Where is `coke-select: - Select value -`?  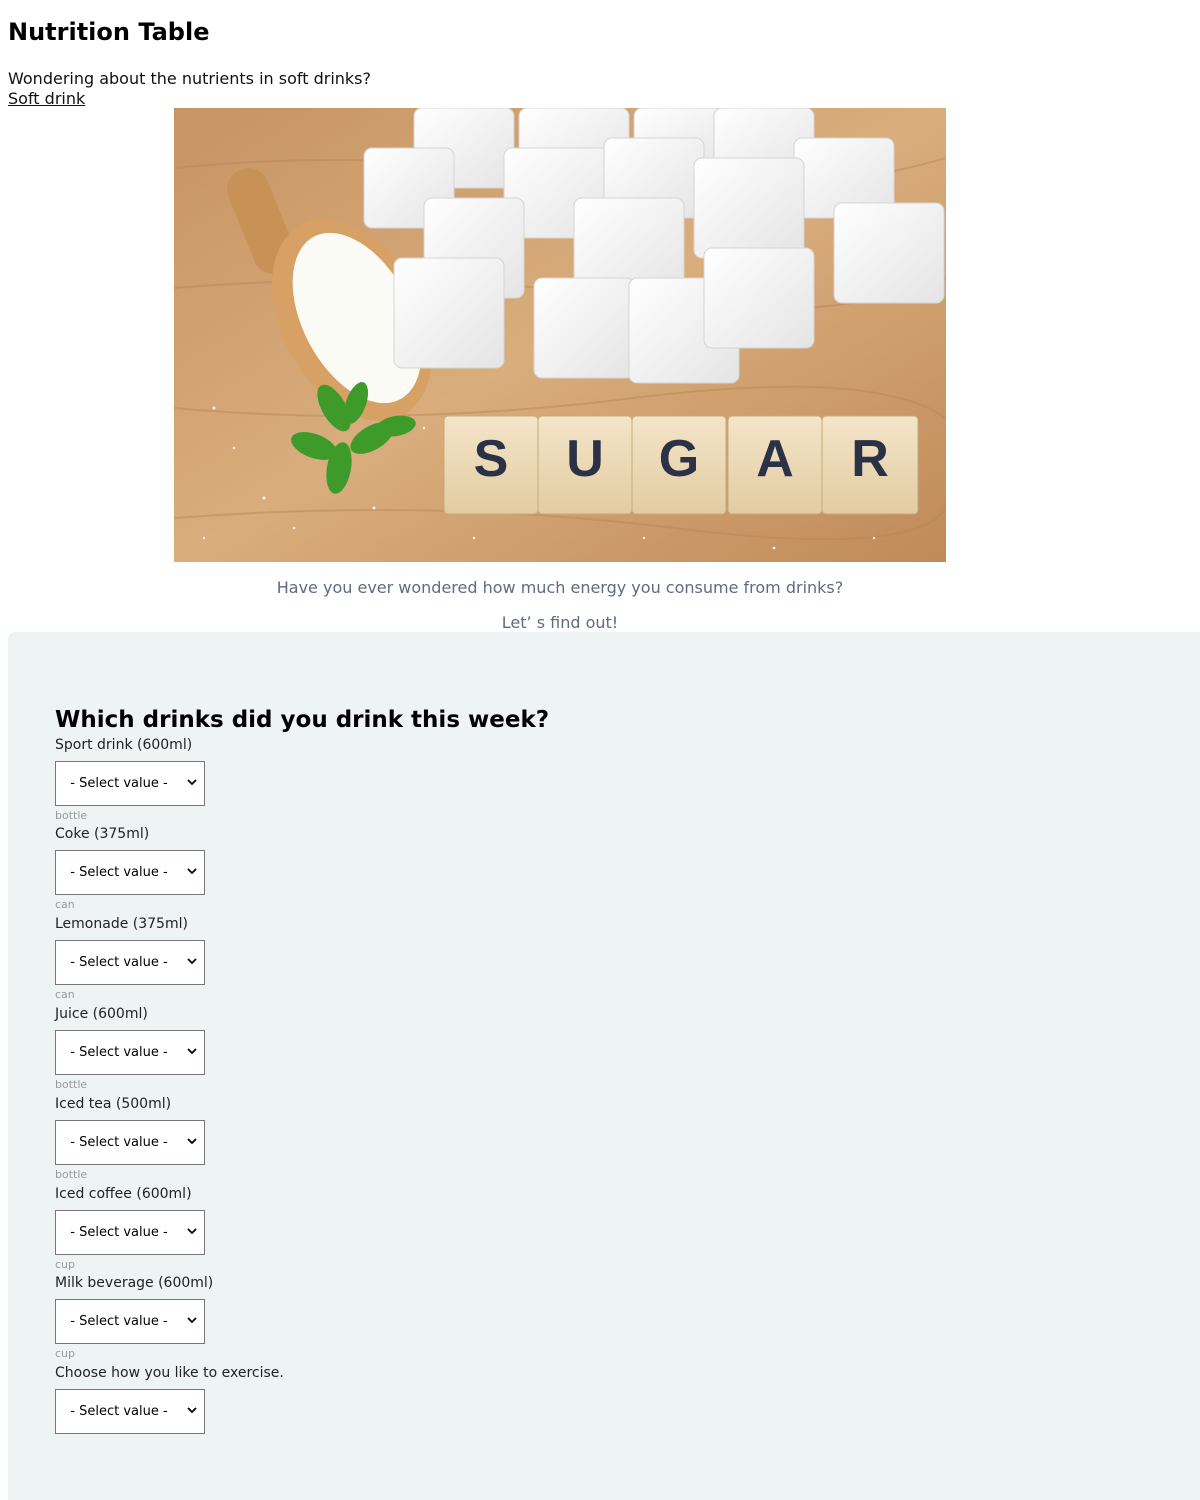
coke-select: - Select value - is located at coordinates (130, 872).